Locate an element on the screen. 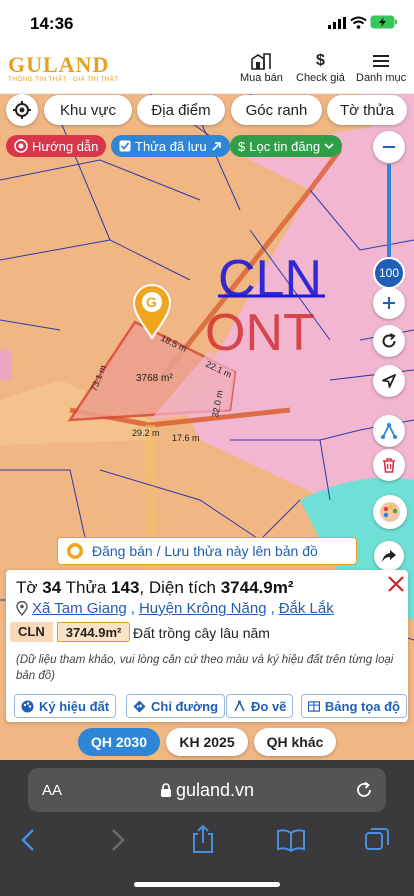 The image size is (414, 896). directions-icon is located at coordinates (139, 706).